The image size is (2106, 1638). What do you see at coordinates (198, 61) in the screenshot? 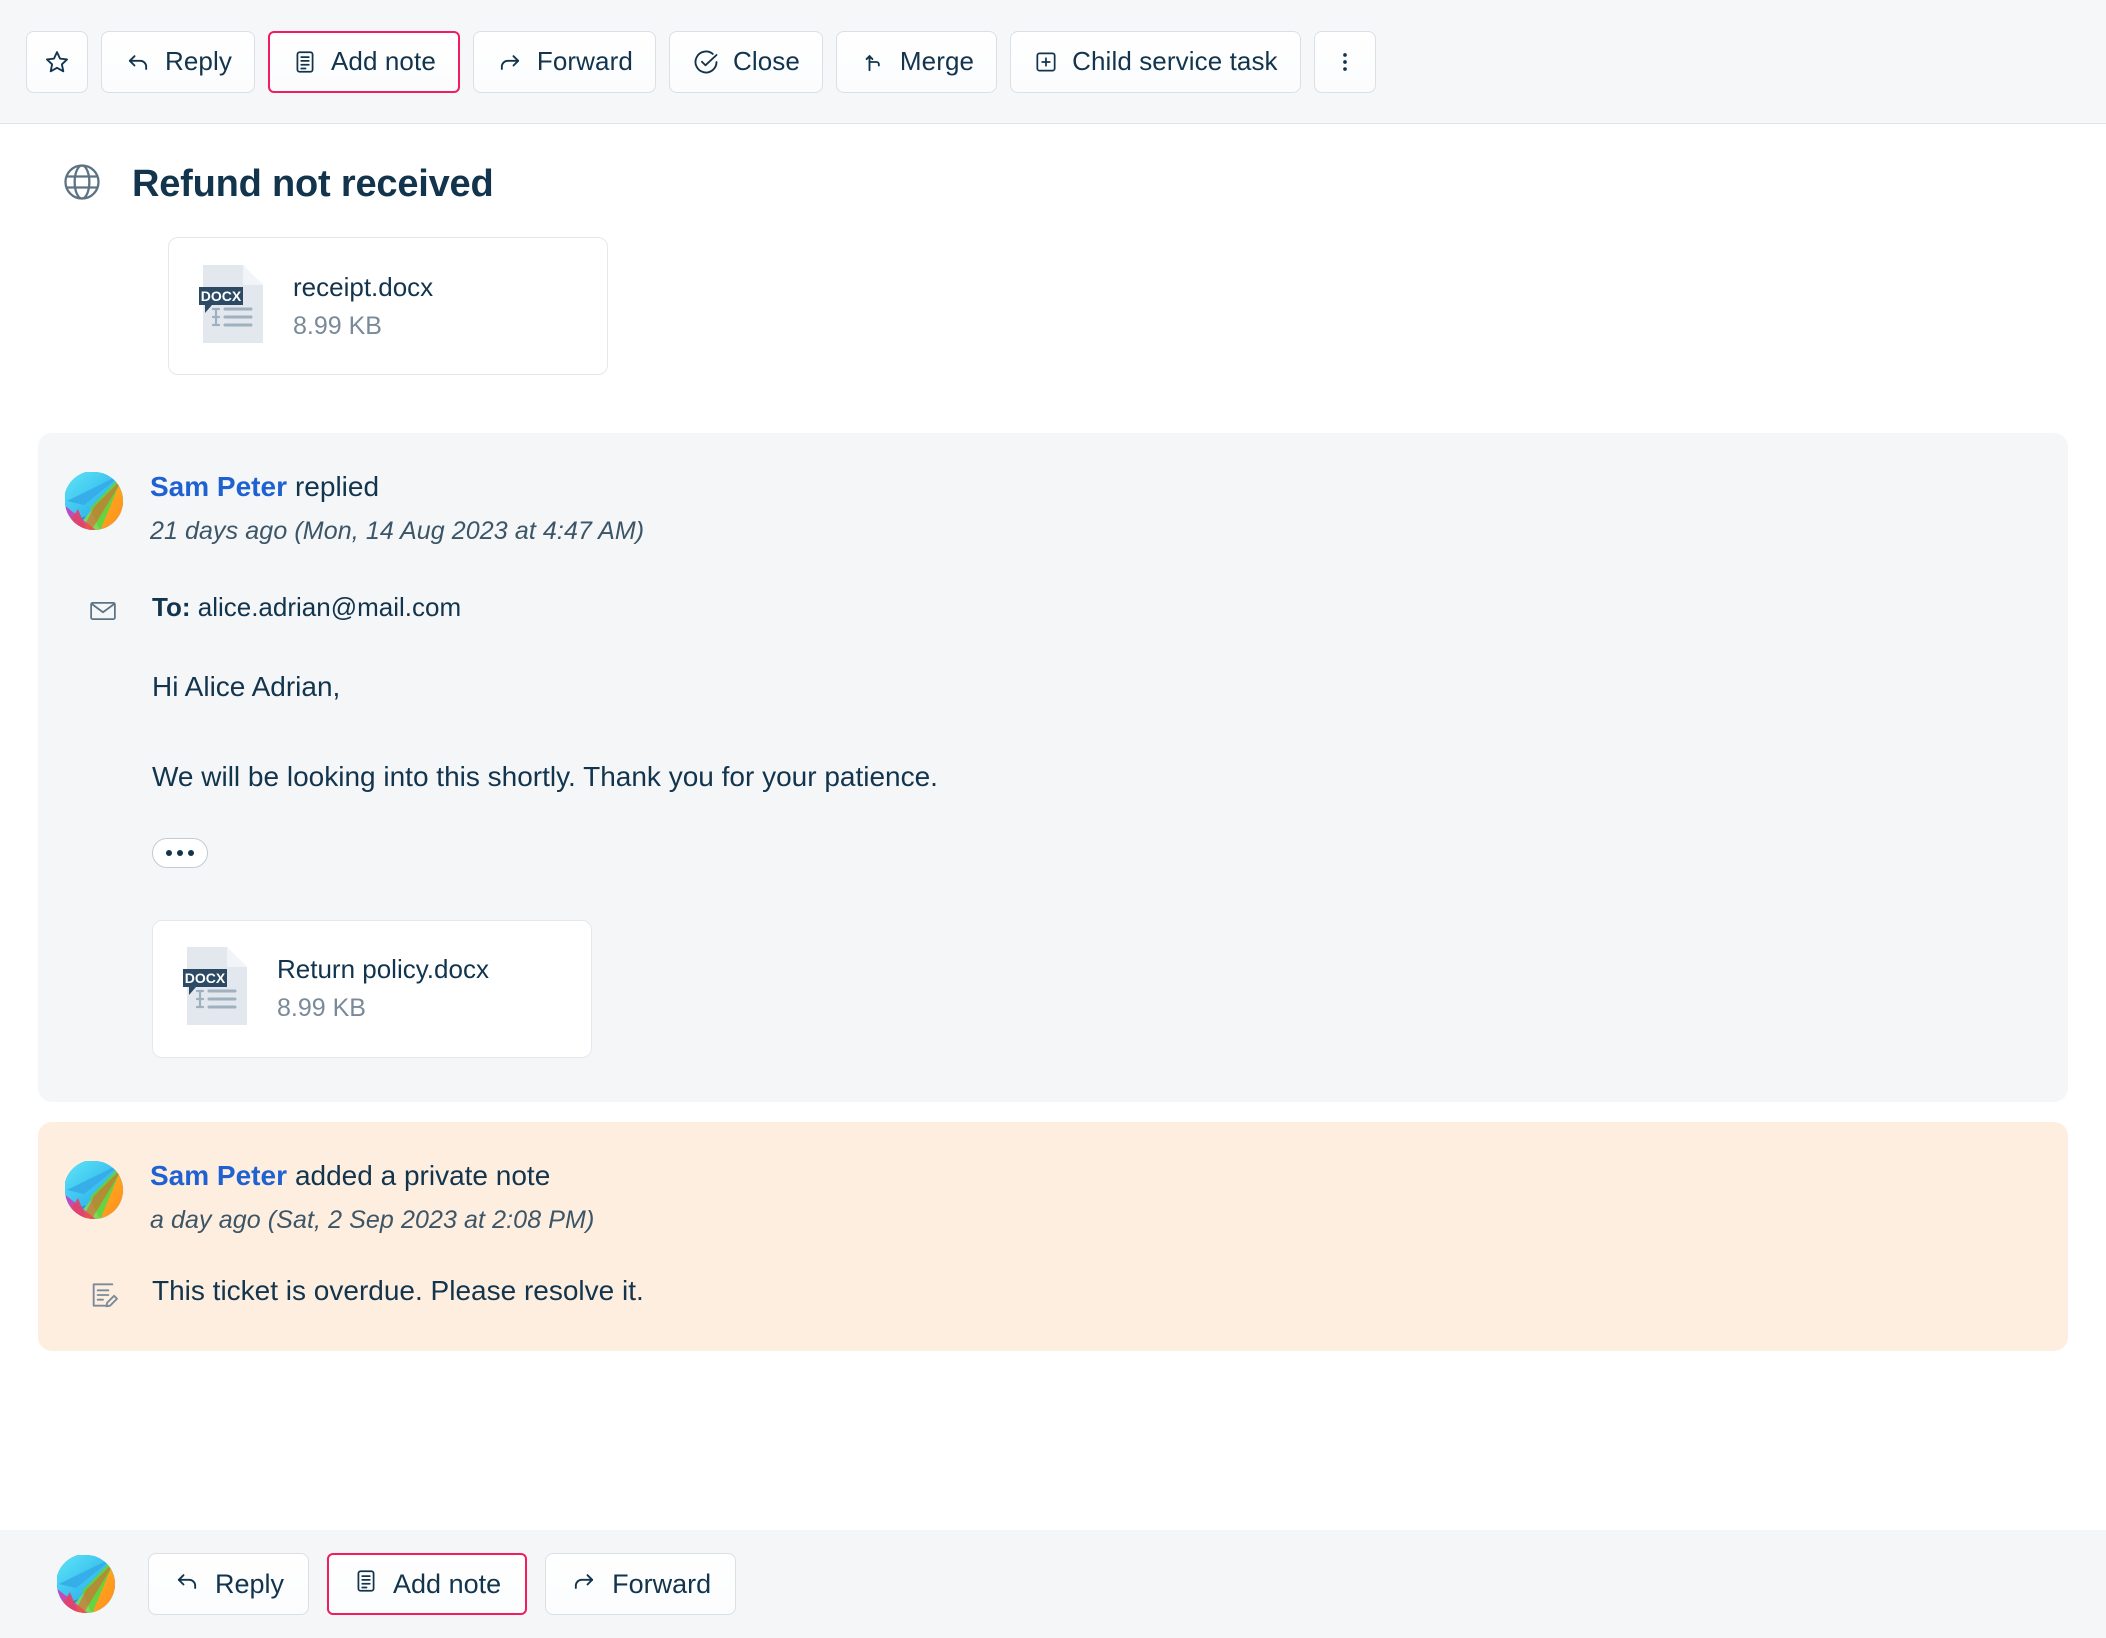
I see `reply-button-label: Reply` at bounding box center [198, 61].